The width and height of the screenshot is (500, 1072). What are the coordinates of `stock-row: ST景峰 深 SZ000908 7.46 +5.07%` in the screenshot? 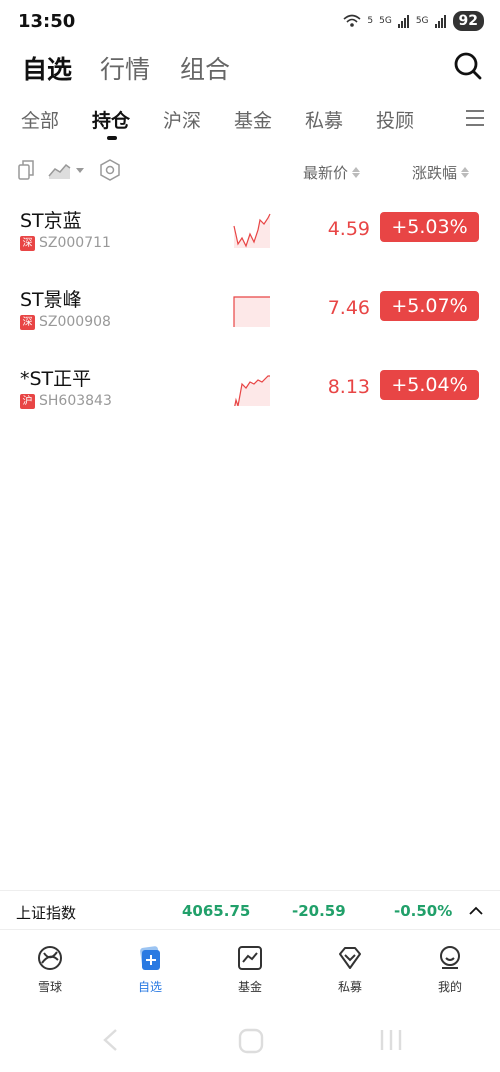 It's located at (250, 316).